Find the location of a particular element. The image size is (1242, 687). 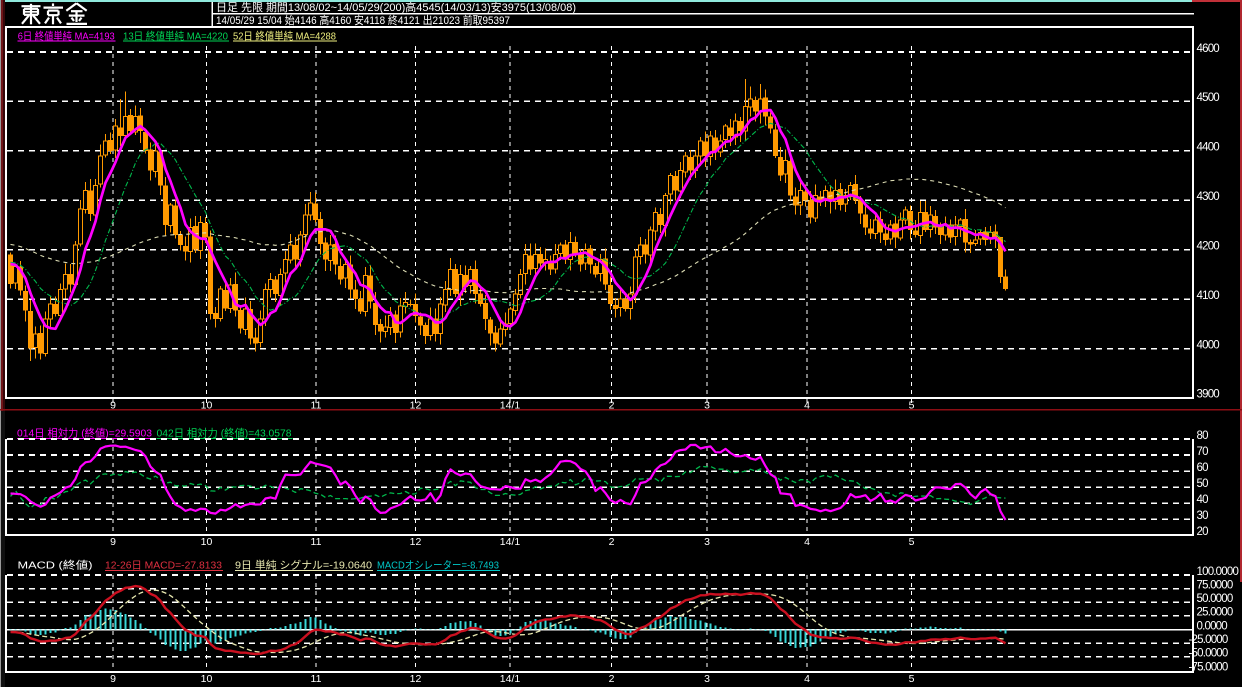

svg-text: 4600 is located at coordinates (1208, 49).